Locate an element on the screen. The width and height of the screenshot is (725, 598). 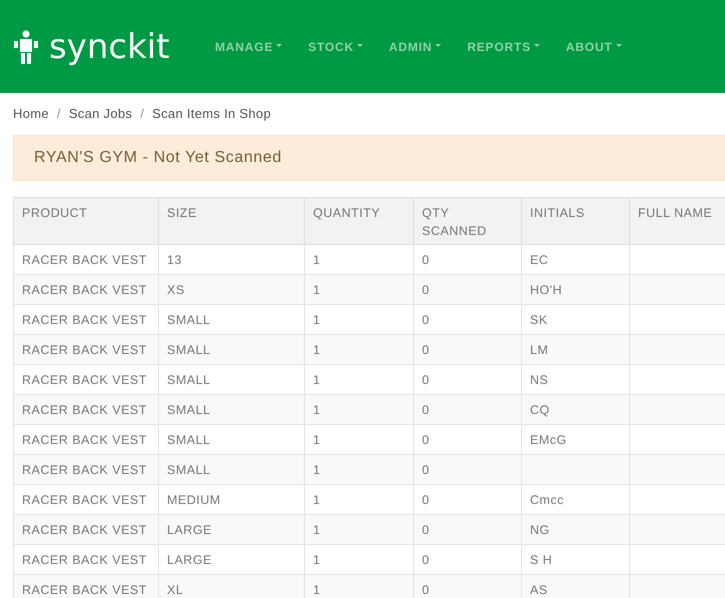
table-cell: CQ is located at coordinates (576, 409).